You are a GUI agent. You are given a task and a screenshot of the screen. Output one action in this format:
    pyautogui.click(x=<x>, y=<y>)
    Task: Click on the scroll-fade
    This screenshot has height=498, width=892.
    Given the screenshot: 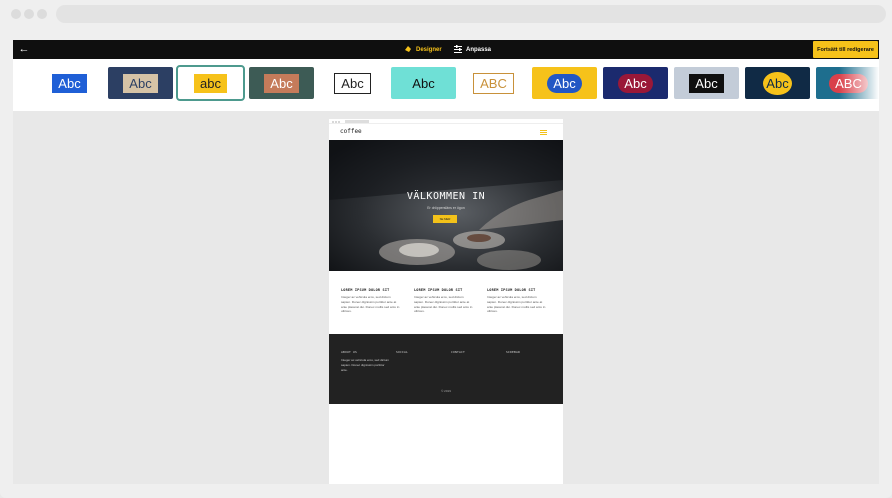 What is the action you would take?
    pyautogui.click(x=859, y=85)
    